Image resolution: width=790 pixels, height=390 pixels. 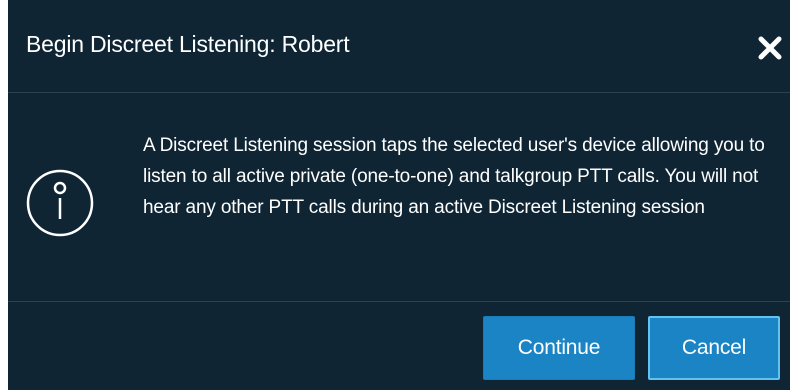 What do you see at coordinates (188, 44) in the screenshot?
I see `dialog-title: Begin Discreet Listening: Robert` at bounding box center [188, 44].